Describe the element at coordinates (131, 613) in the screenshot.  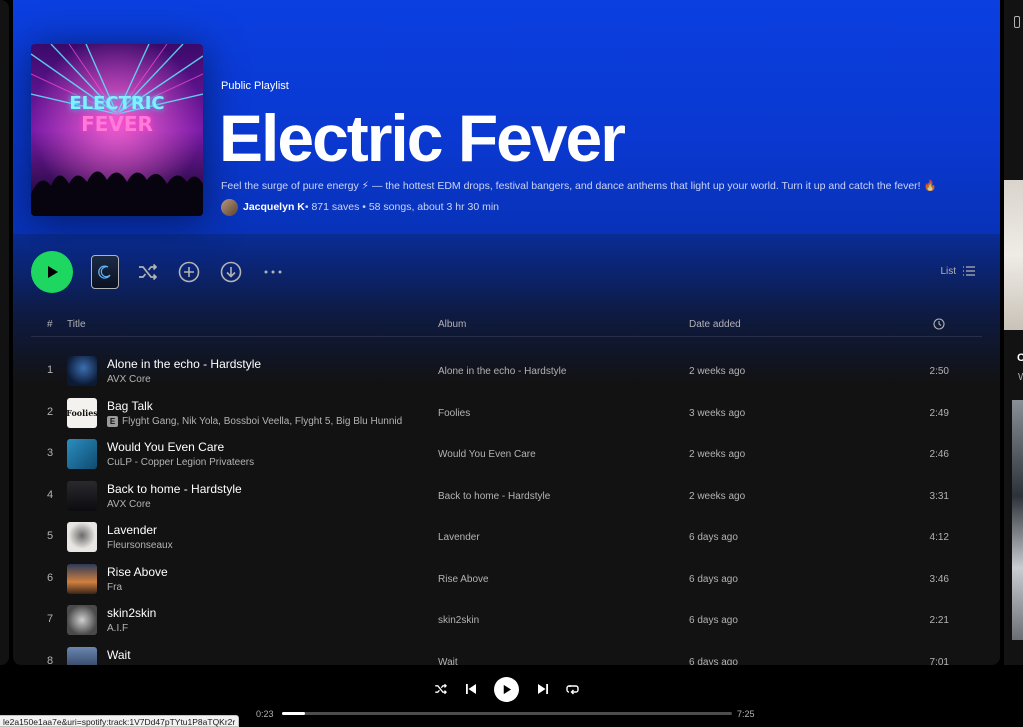
I see `track-title: skin2skin` at that location.